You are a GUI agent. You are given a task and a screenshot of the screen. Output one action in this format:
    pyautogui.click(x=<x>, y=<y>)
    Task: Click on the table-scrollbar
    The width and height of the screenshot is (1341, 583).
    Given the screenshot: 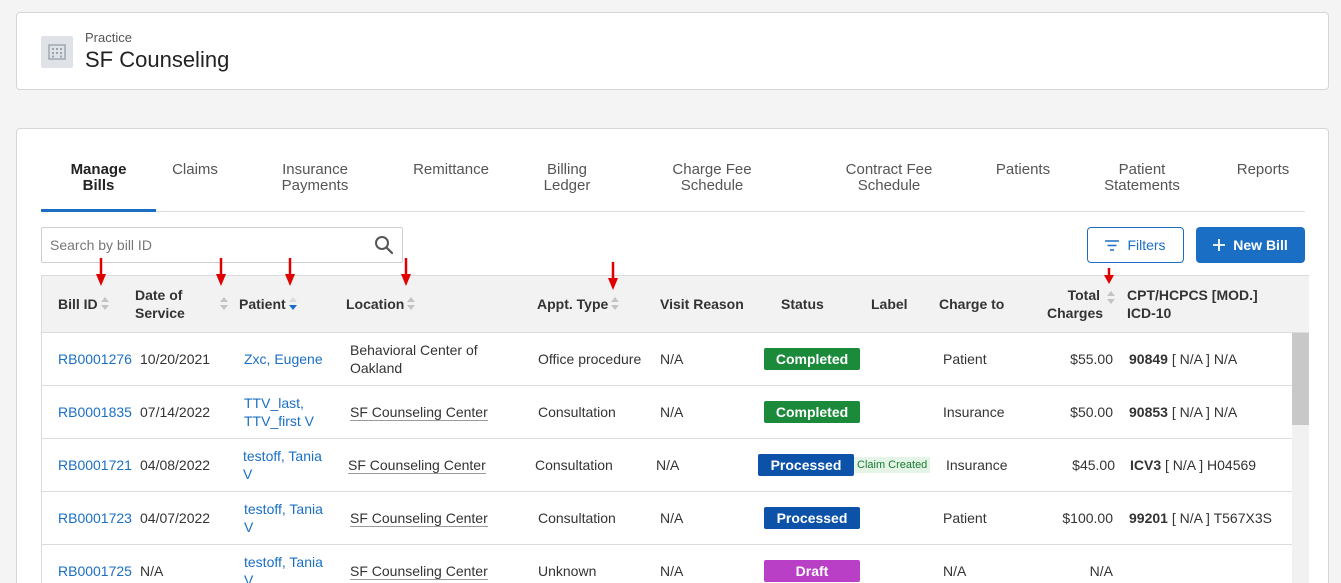 What is the action you would take?
    pyautogui.click(x=1300, y=458)
    